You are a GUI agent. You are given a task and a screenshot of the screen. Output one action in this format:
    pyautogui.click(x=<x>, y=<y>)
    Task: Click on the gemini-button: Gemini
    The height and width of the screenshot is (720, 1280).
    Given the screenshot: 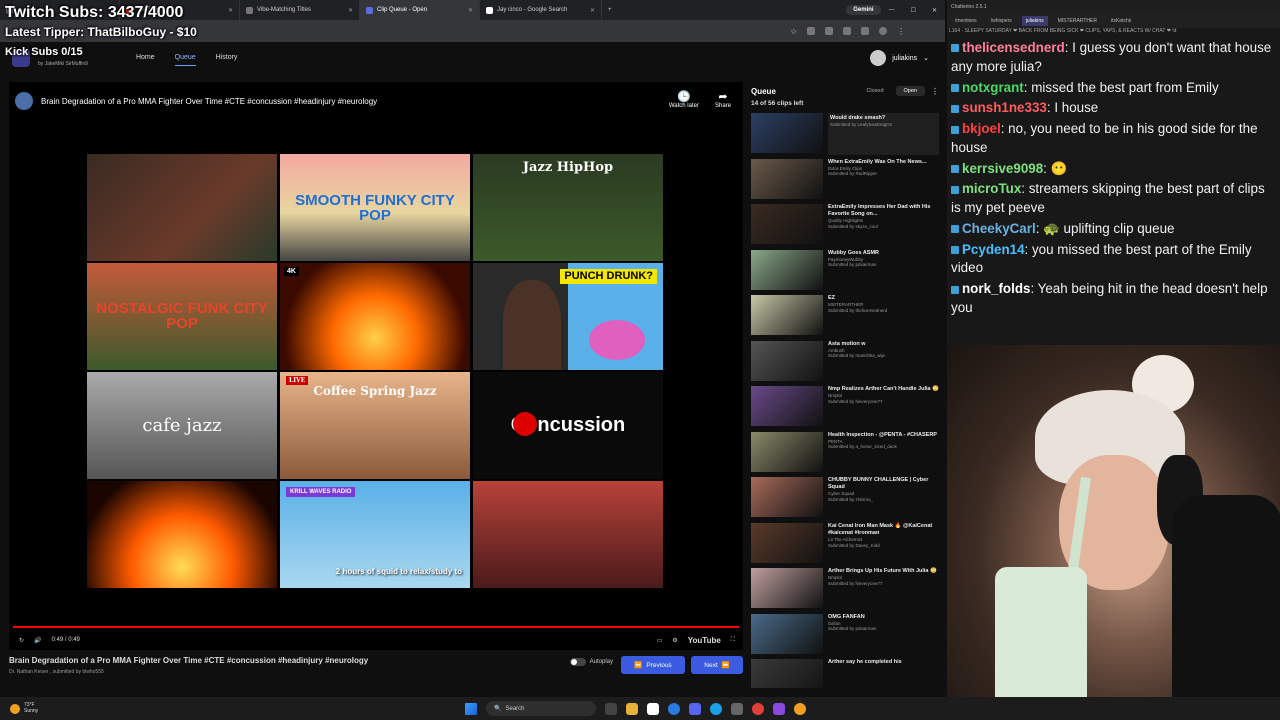 What is the action you would take?
    pyautogui.click(x=863, y=10)
    